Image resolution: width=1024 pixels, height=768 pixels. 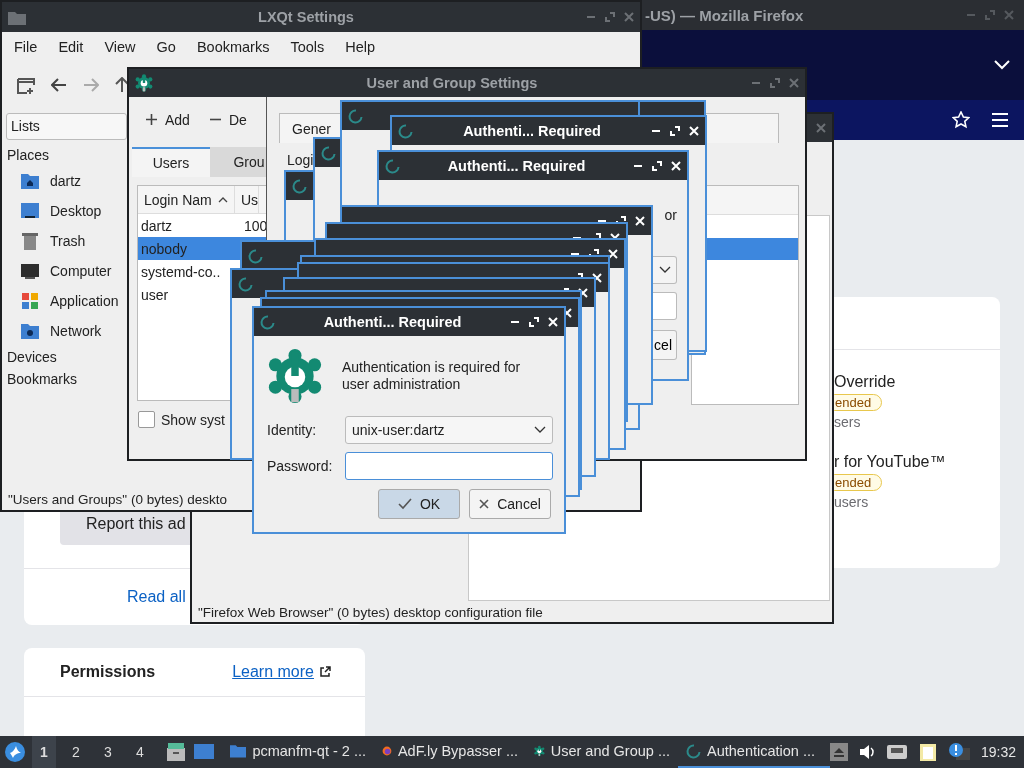 What do you see at coordinates (452, 83) in the screenshot?
I see `window-title: User and Group Settings` at bounding box center [452, 83].